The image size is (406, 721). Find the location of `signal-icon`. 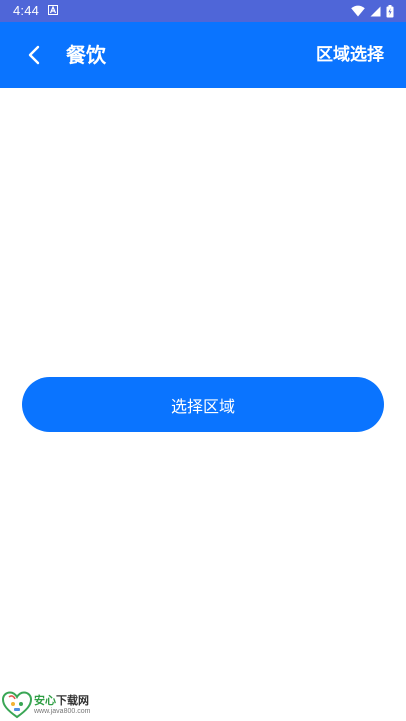

signal-icon is located at coordinates (375, 11).